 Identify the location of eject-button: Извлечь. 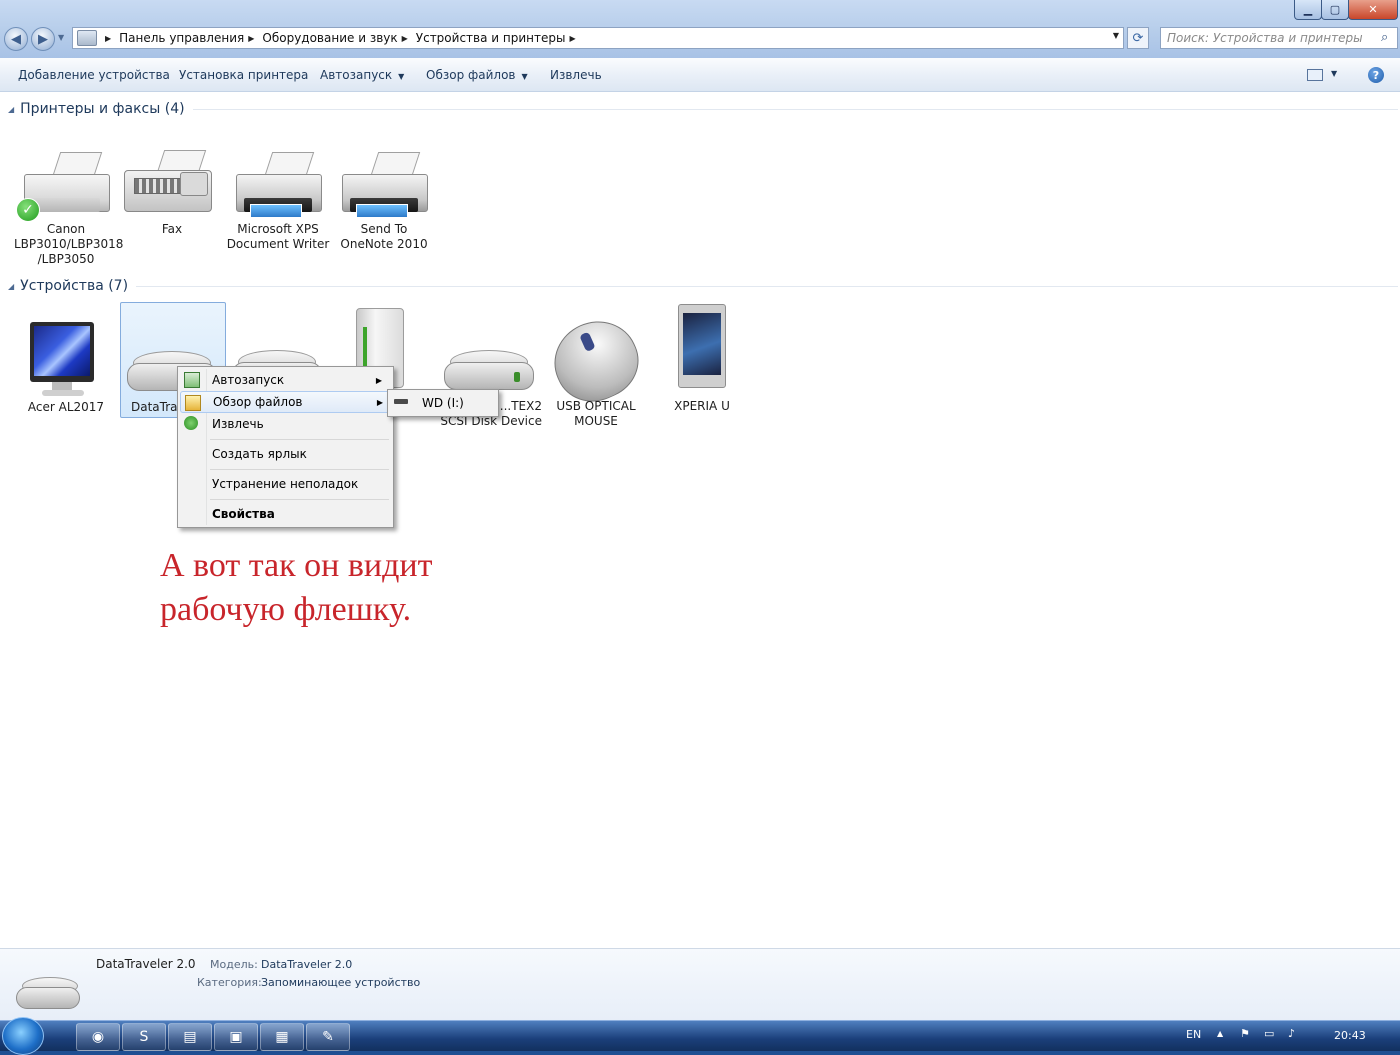
(576, 75).